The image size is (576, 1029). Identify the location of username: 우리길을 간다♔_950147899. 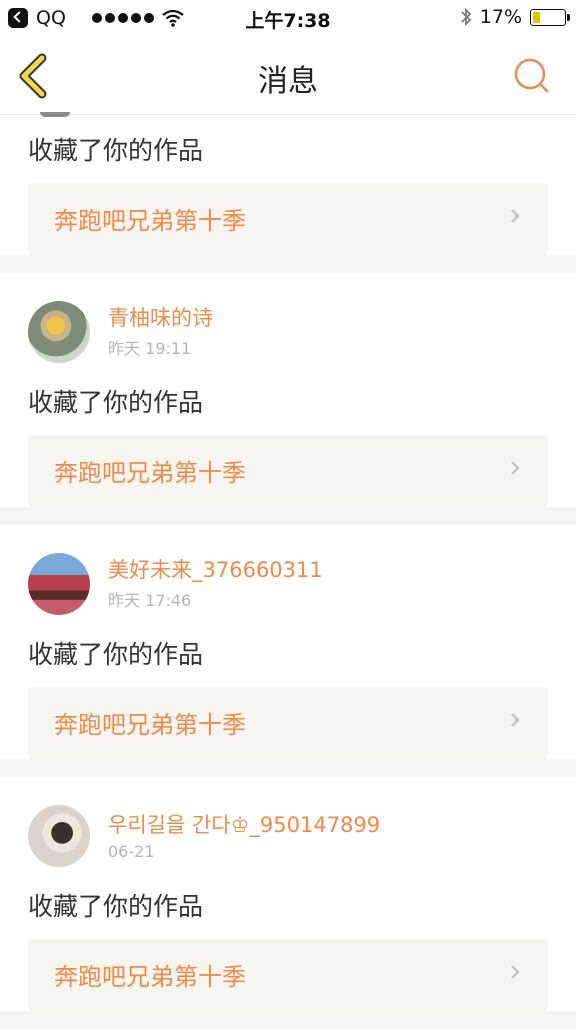
(244, 825).